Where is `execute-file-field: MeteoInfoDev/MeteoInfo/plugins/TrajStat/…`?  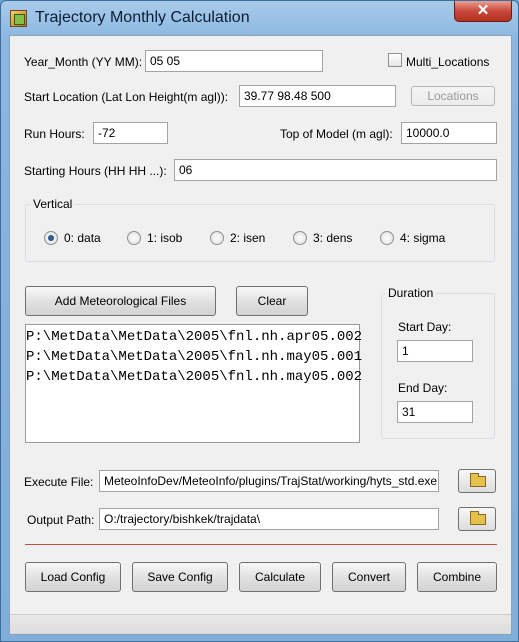 execute-file-field: MeteoInfoDev/MeteoInfo/plugins/TrajStat/… is located at coordinates (269, 481).